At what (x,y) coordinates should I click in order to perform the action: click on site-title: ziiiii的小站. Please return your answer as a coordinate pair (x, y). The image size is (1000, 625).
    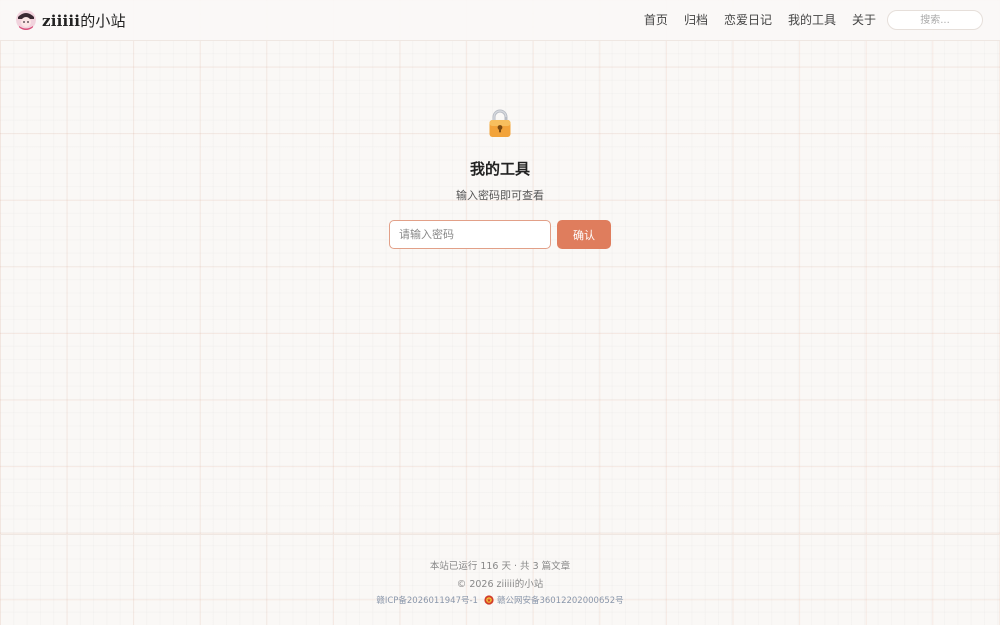
    Looking at the image, I should click on (84, 20).